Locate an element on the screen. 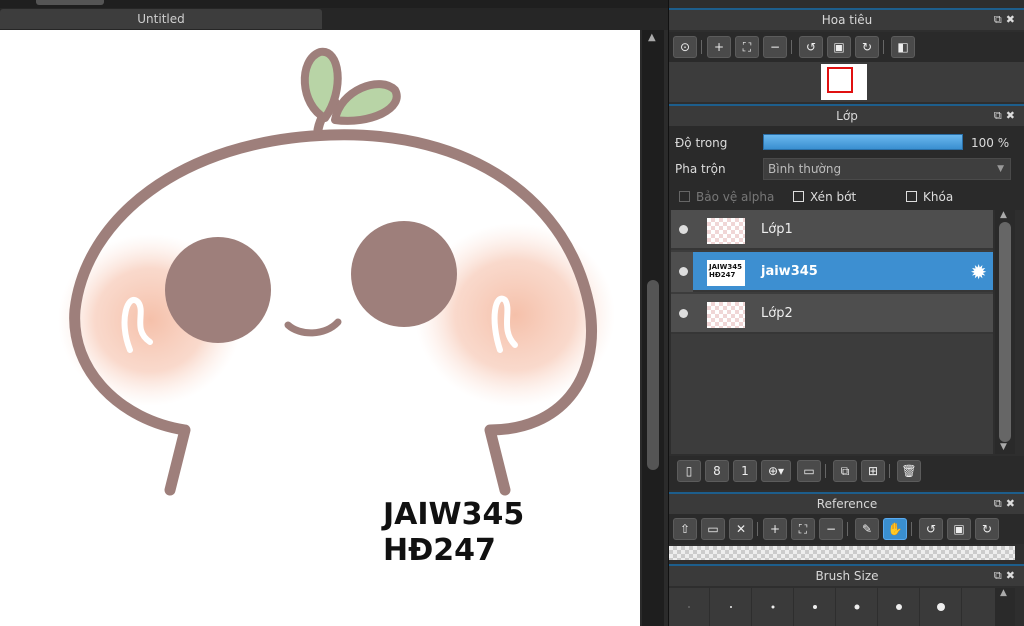  top-menu-button is located at coordinates (70, 2).